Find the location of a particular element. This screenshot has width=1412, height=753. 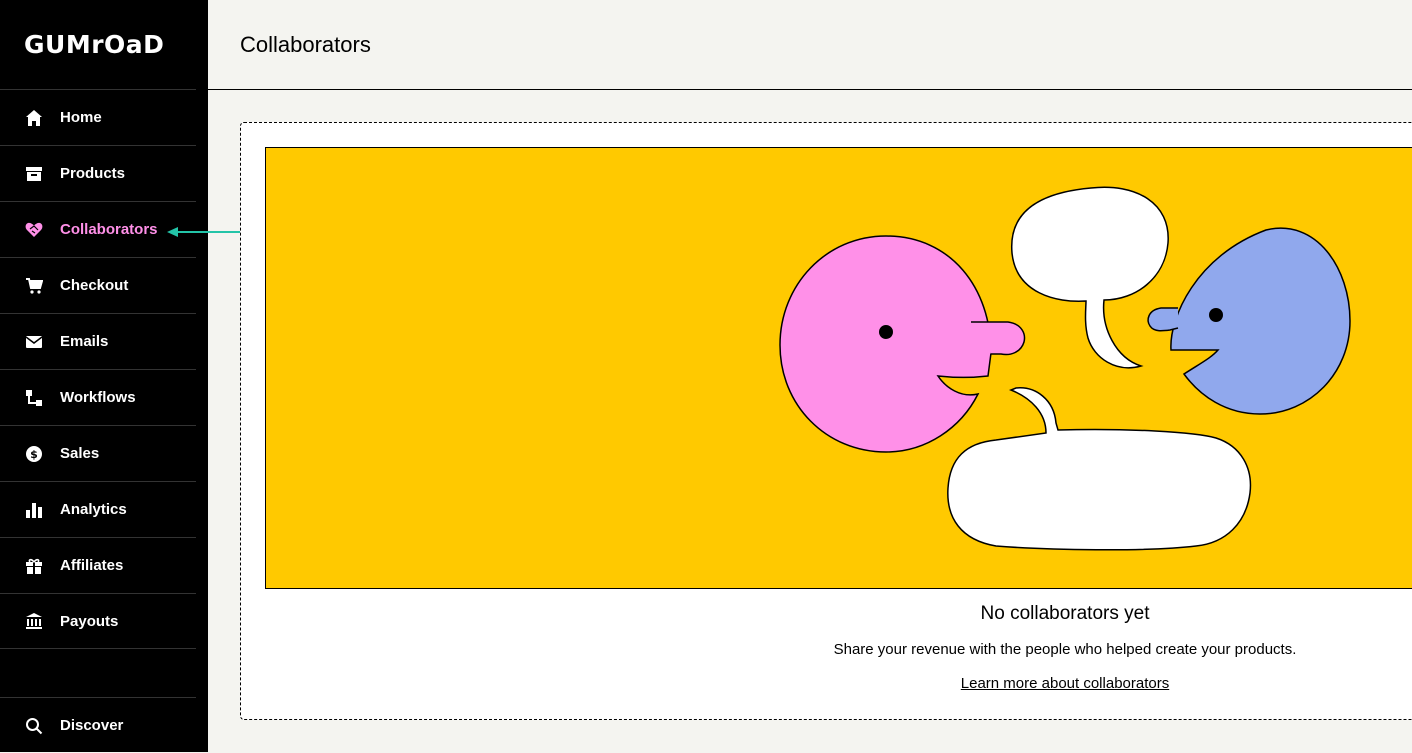

sidebar-item-workflows: Workflows is located at coordinates (98, 397).